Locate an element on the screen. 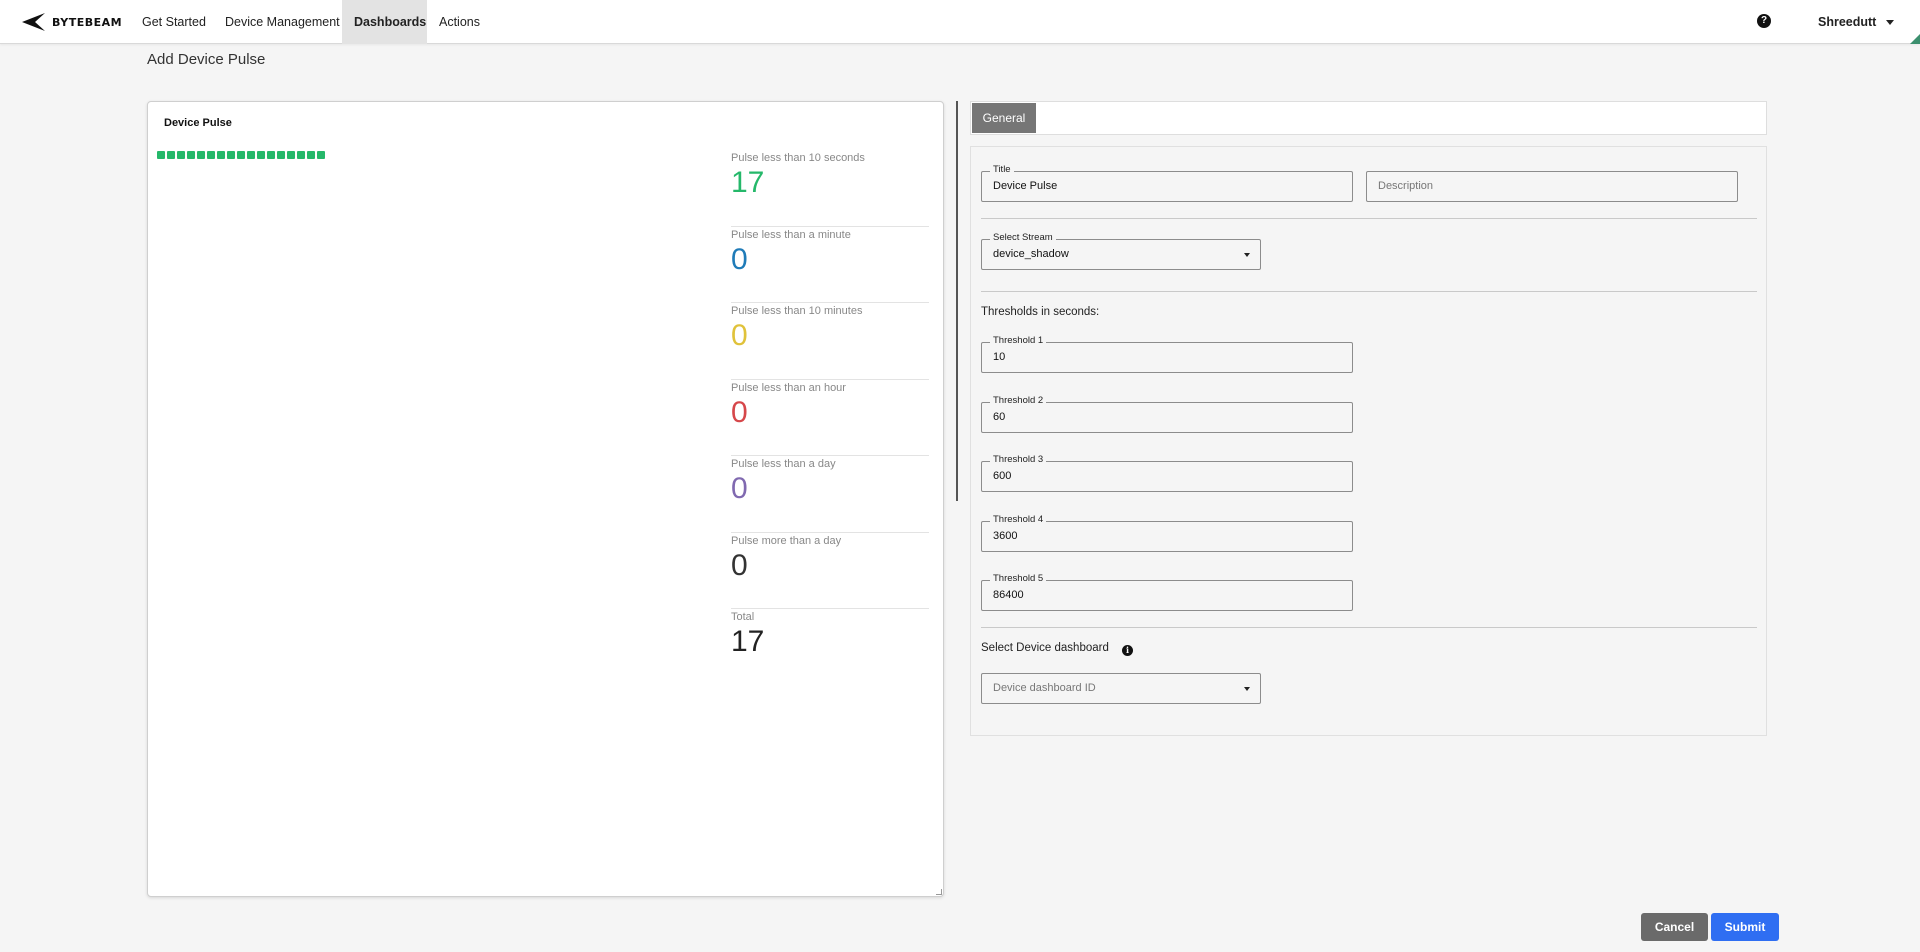 The height and width of the screenshot is (952, 1920). select-stream-dropdown: Select Stream device_shadow is located at coordinates (1121, 251).